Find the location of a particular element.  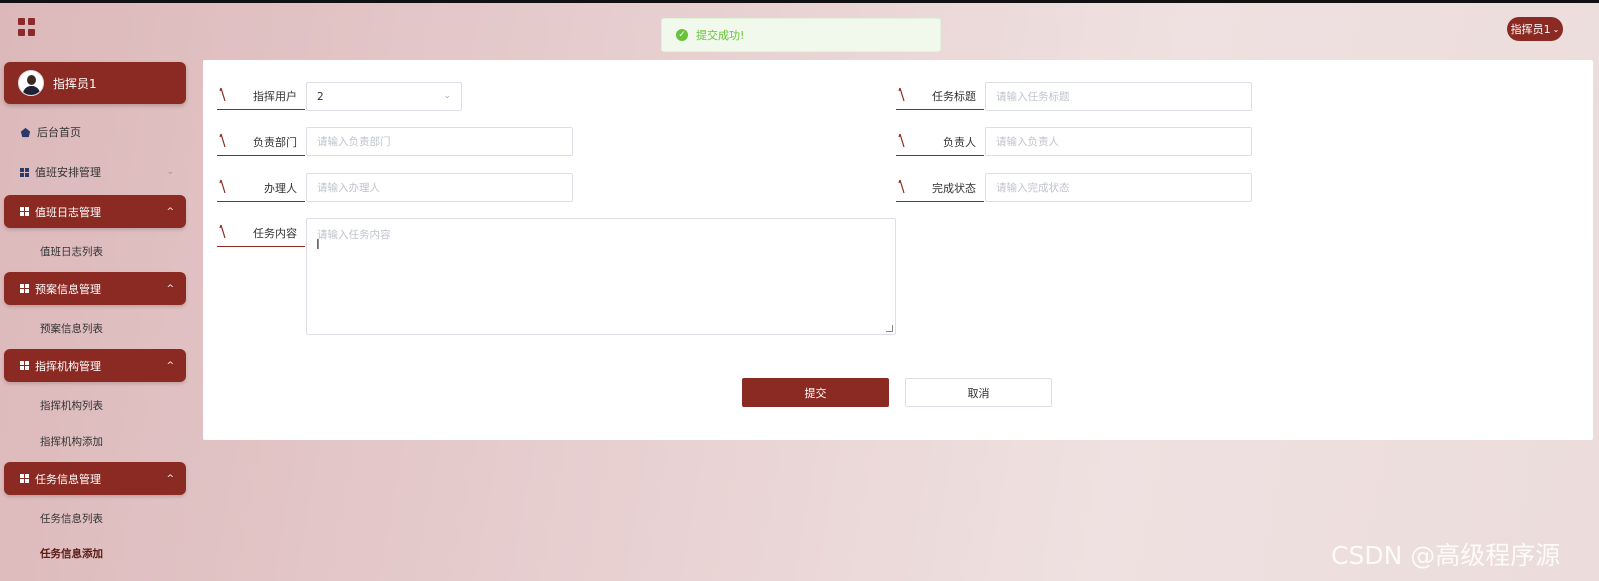

content-textarea: 请输入任务内容 is located at coordinates (601, 276).